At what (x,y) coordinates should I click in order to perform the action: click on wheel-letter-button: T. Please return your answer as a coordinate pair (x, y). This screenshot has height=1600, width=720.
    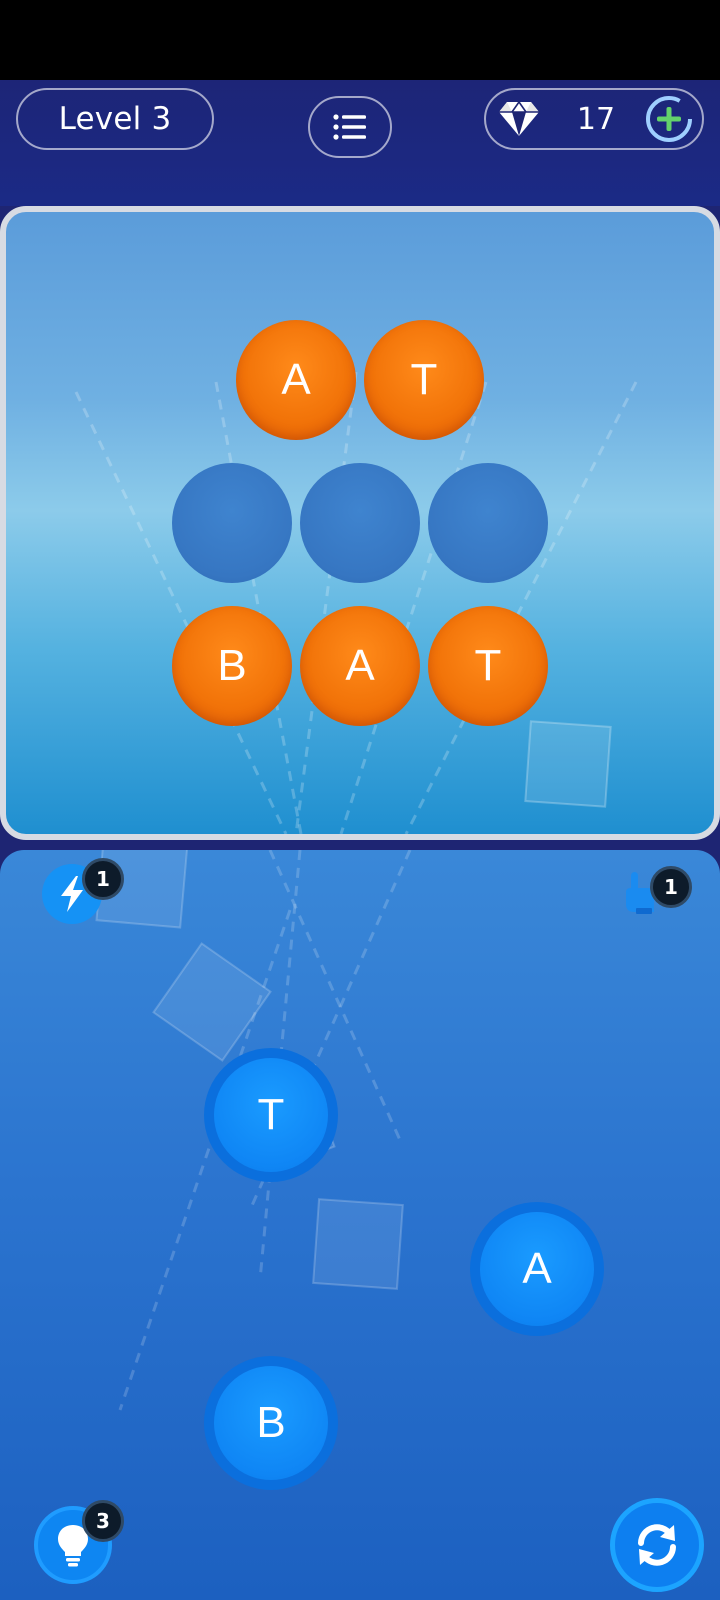
    Looking at the image, I should click on (271, 1115).